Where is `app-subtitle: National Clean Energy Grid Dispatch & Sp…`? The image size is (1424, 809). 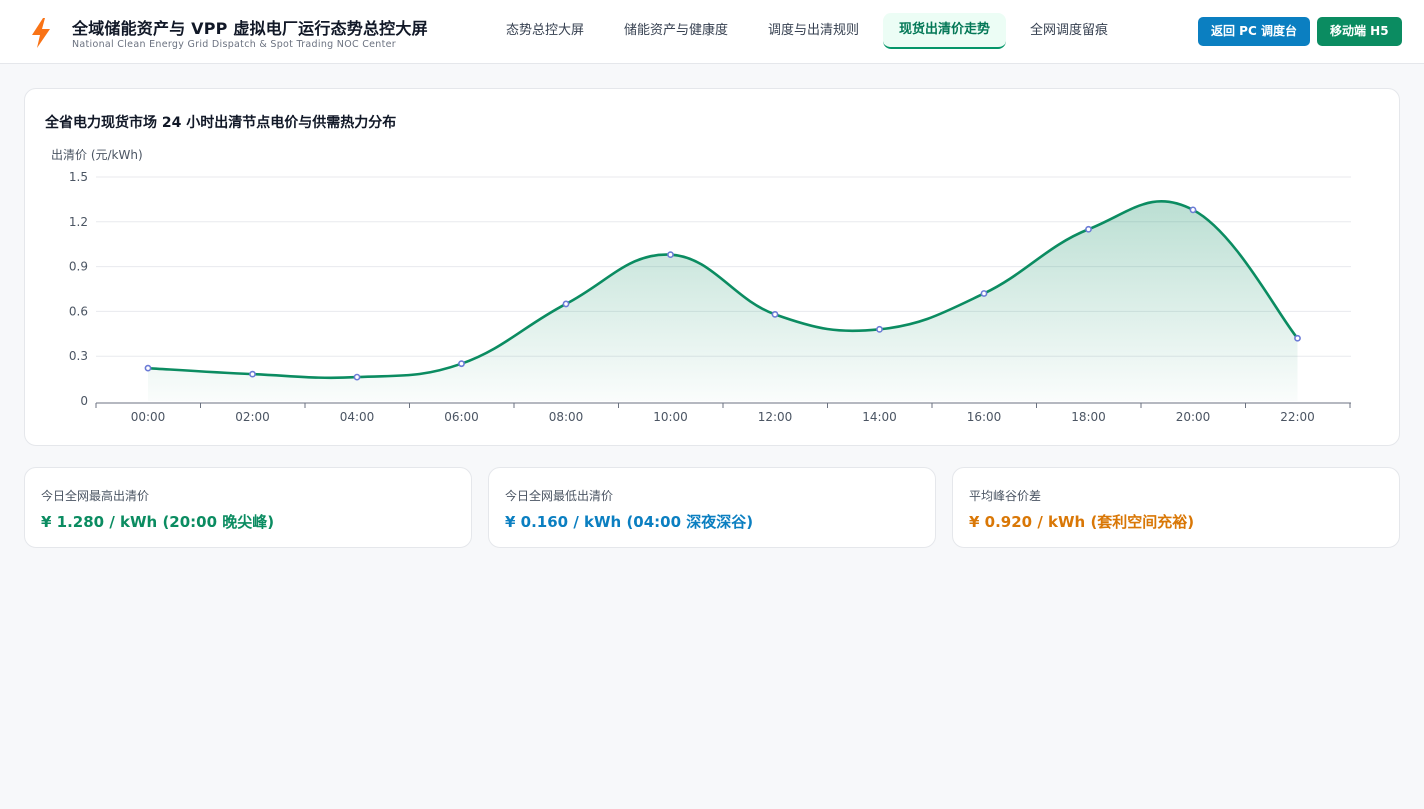 app-subtitle: National Clean Energy Grid Dispatch & Sp… is located at coordinates (234, 44).